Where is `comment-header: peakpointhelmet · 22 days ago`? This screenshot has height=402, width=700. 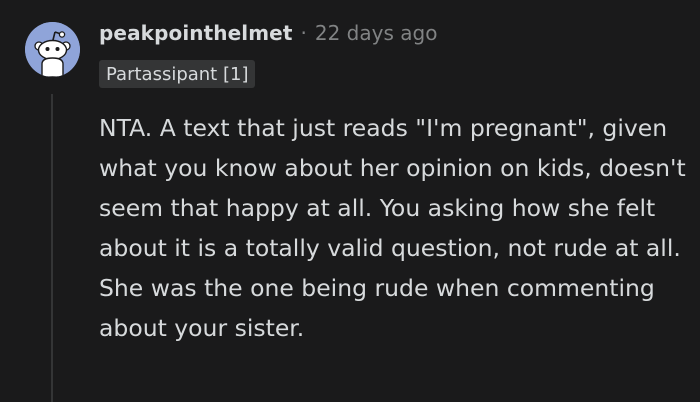 comment-header: peakpointhelmet · 22 days ago is located at coordinates (268, 33).